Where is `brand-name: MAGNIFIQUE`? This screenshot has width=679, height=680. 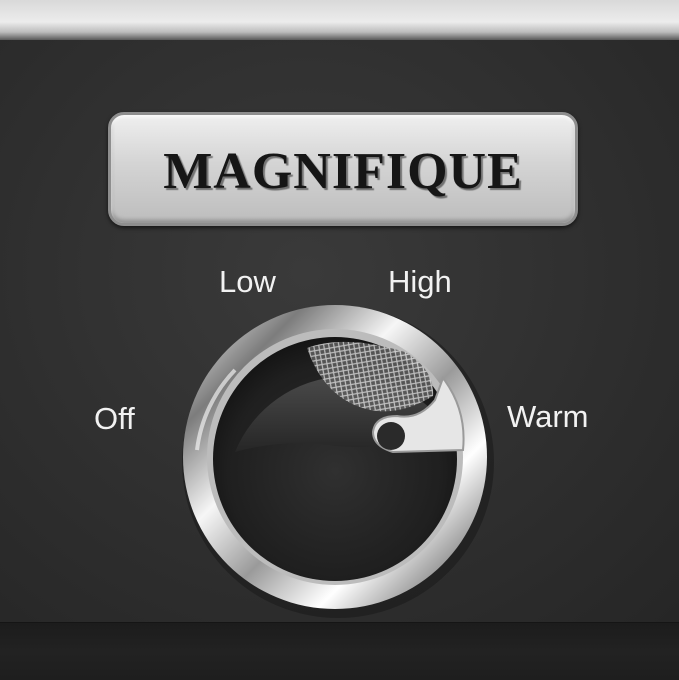
brand-name: MAGNIFIQUE is located at coordinates (343, 171).